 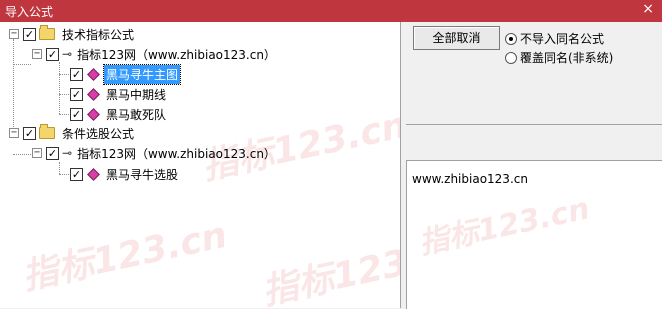 I want to click on tree-item-formula: ✓ 黑马寻牛主图, so click(x=126, y=74).